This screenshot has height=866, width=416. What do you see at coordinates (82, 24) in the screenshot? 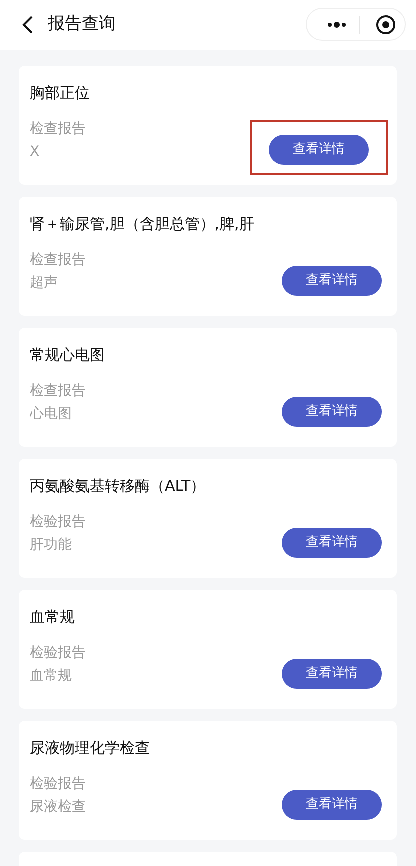
I see `page-title: 报告查询` at bounding box center [82, 24].